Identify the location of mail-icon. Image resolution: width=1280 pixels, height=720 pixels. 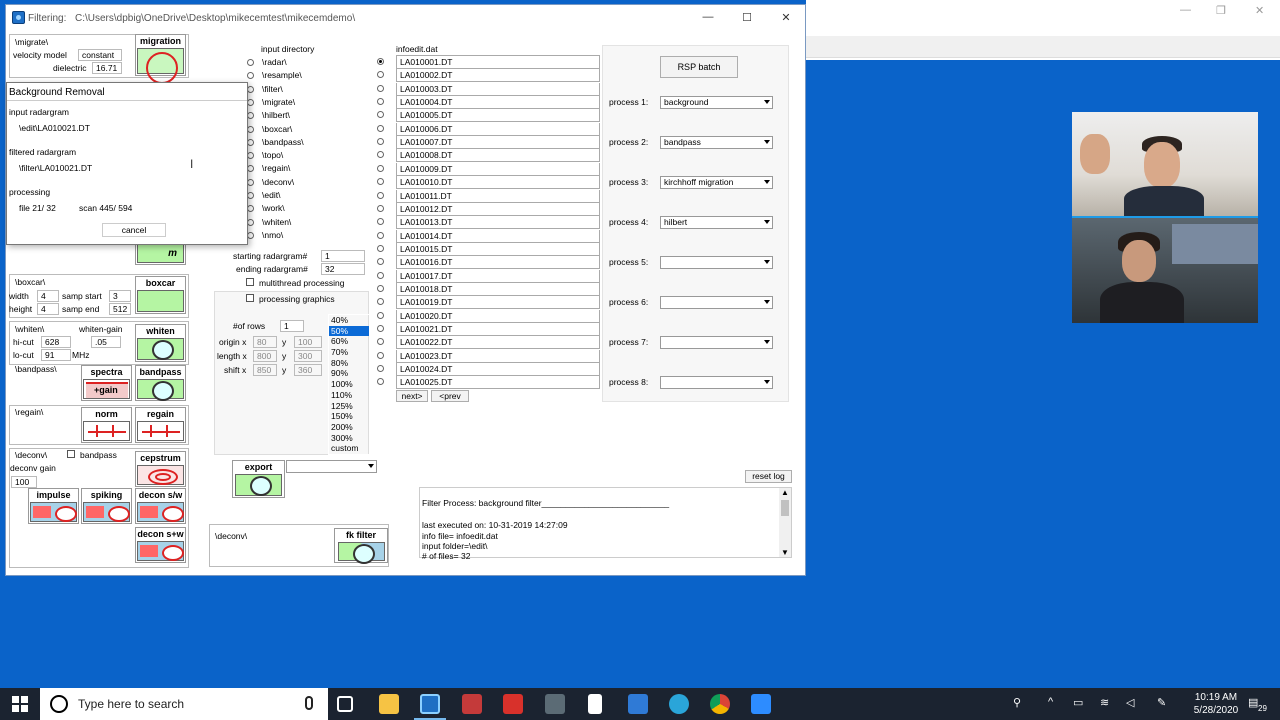
(638, 704).